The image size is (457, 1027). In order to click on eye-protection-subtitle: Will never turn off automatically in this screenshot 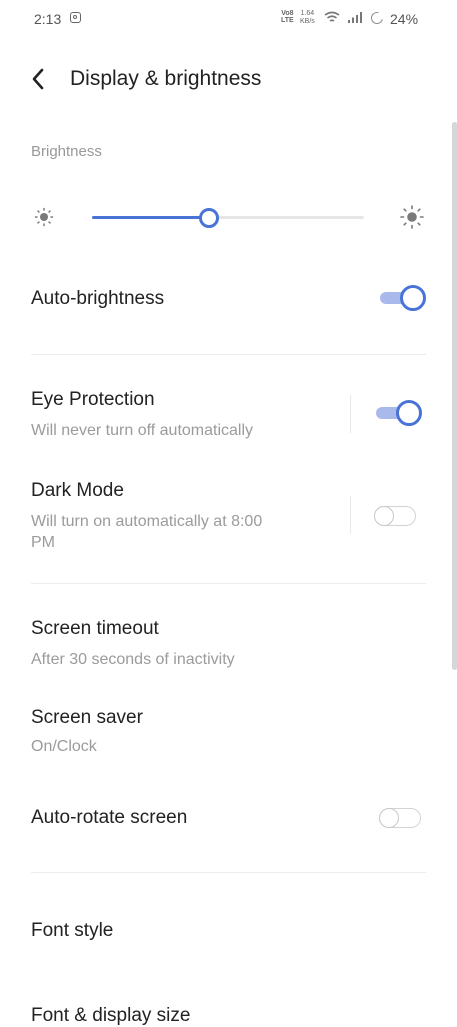, I will do `click(142, 430)`.